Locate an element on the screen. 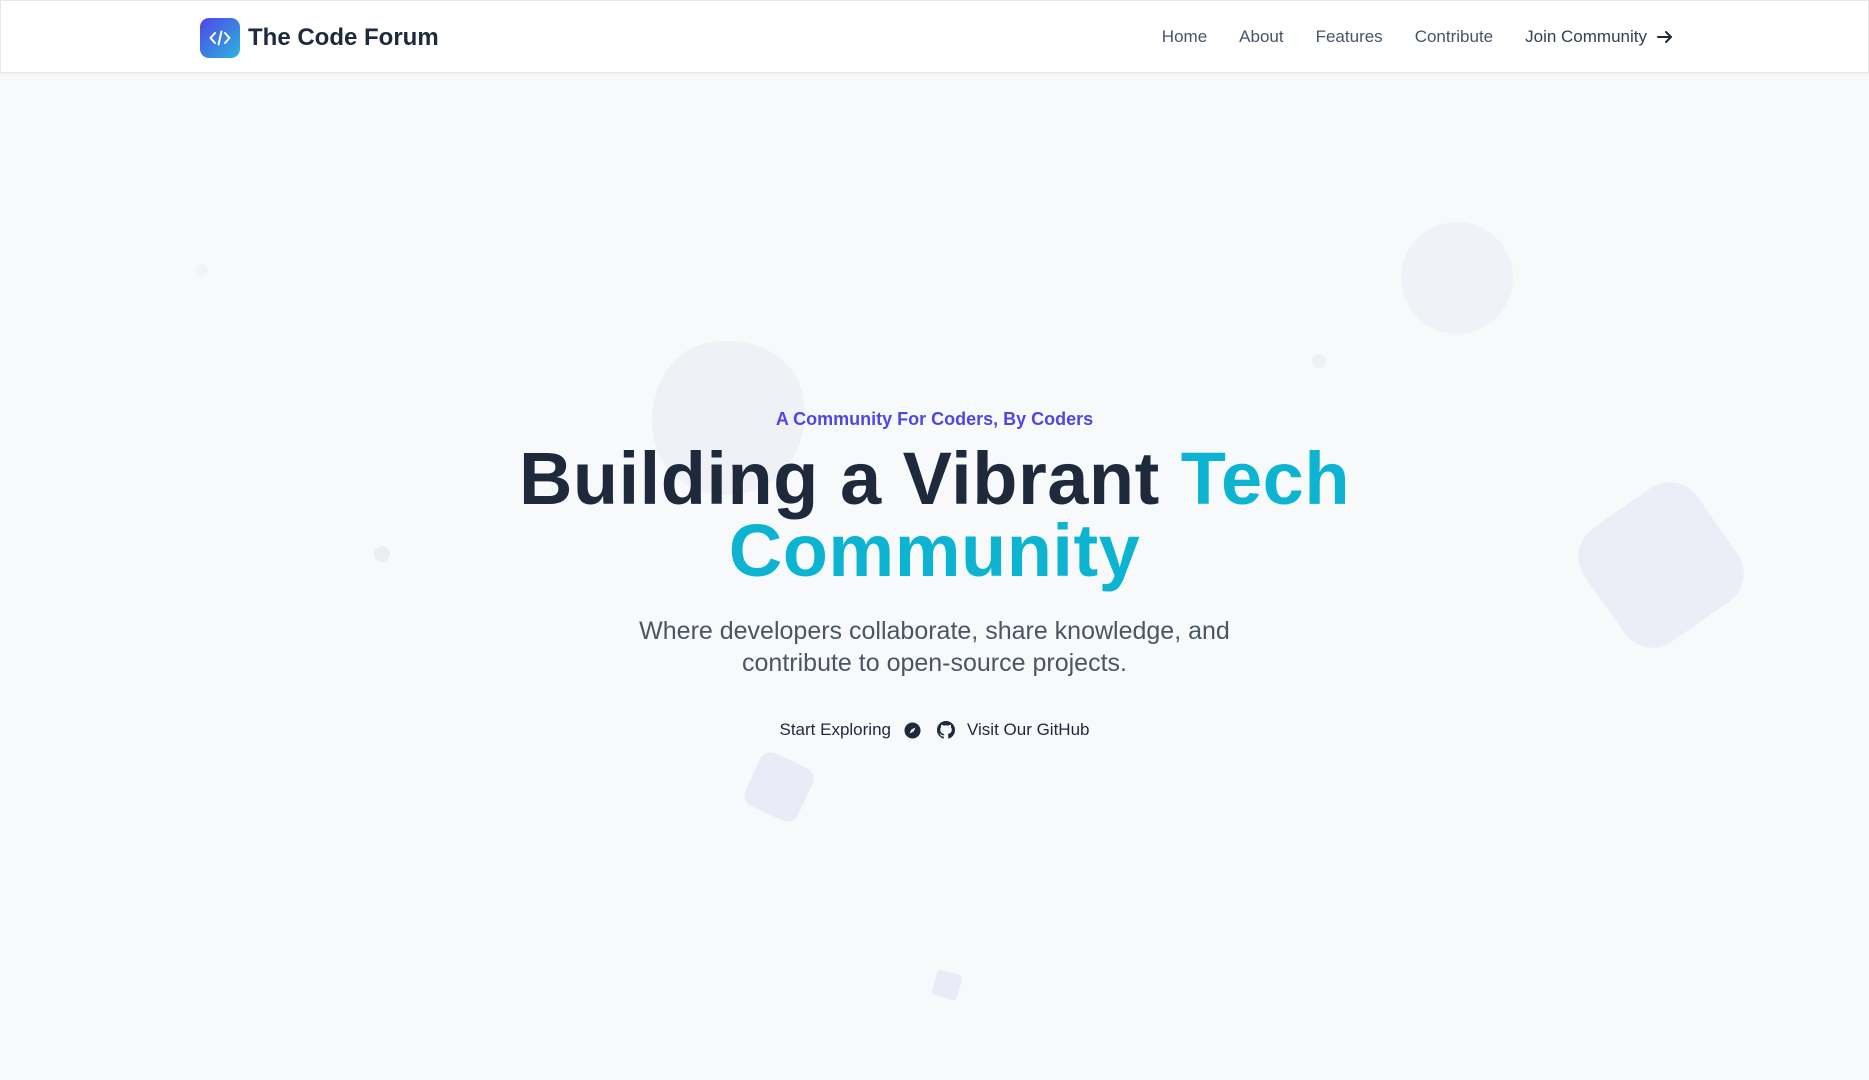 The width and height of the screenshot is (1869, 1080). hero-cta-group: Start Exploring Visit Our GitHub is located at coordinates (934, 730).